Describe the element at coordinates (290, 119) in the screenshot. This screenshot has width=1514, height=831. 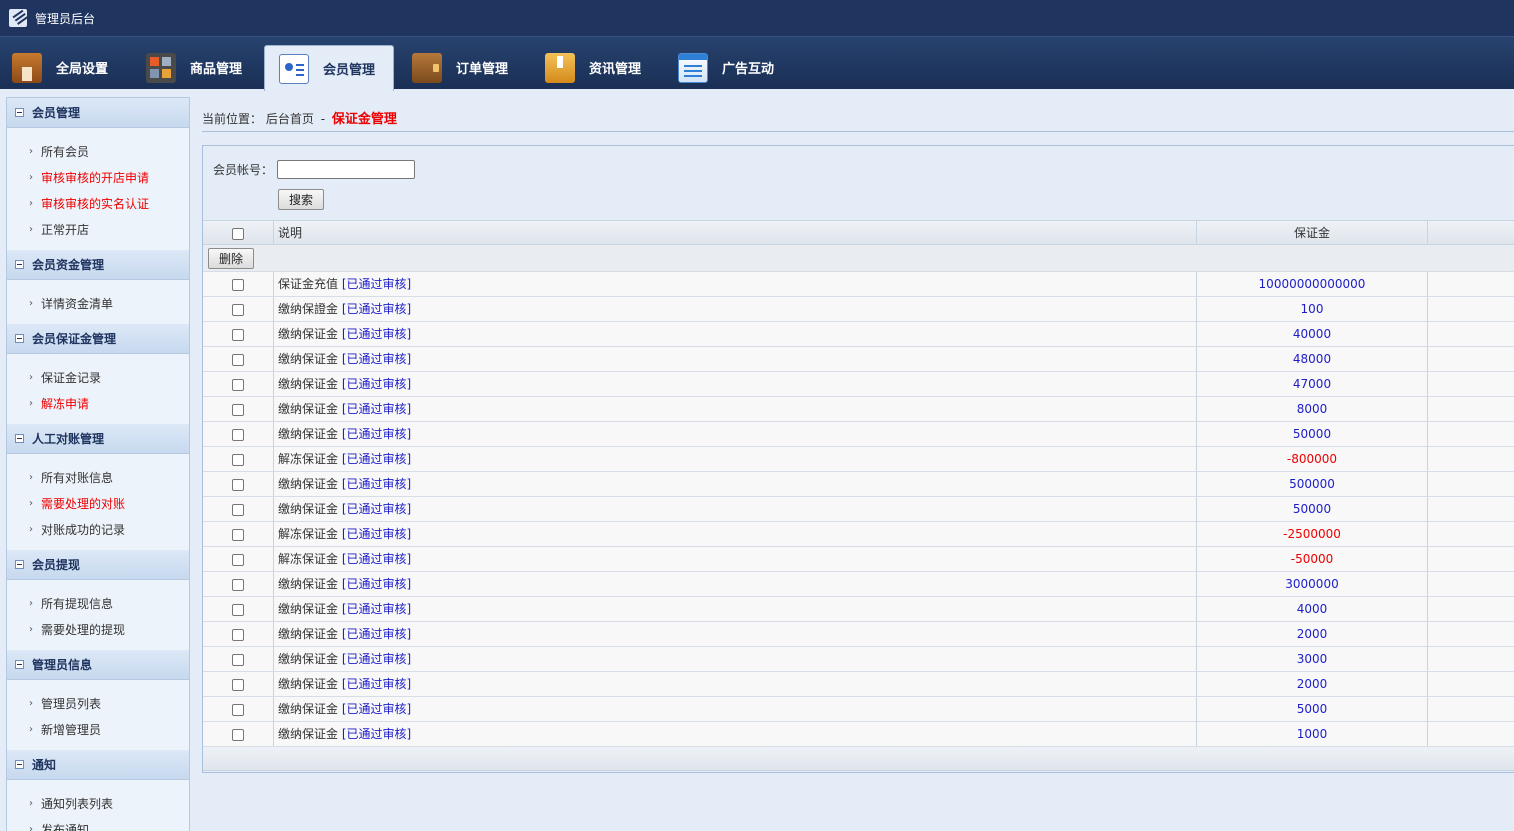
I see `breadcrumb-home-link: 后台首页` at that location.